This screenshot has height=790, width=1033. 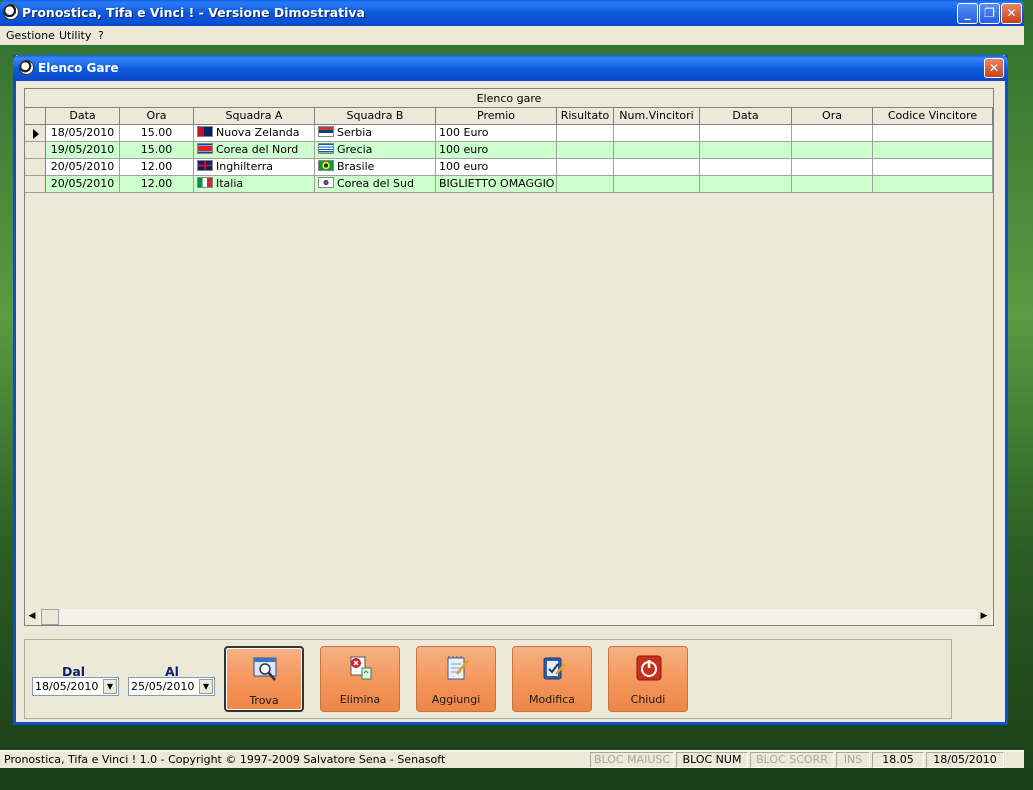 I want to click on menu-help: ?, so click(x=101, y=35).